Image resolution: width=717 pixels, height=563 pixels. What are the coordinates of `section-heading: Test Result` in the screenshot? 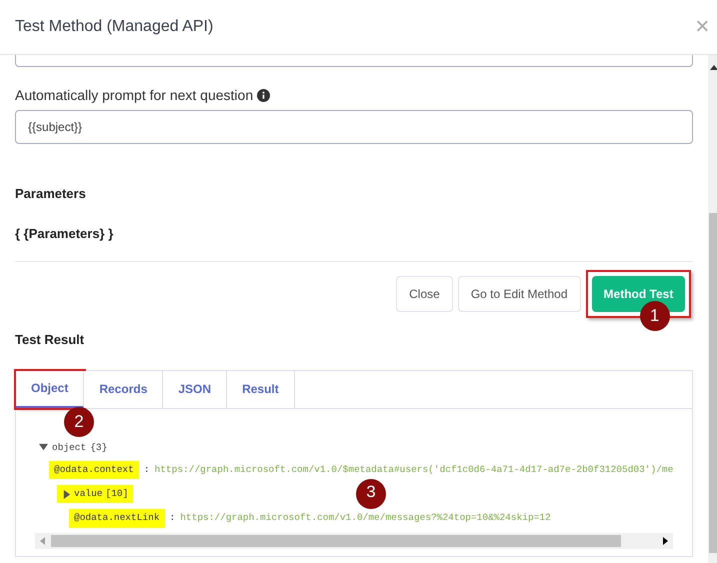 It's located at (50, 340).